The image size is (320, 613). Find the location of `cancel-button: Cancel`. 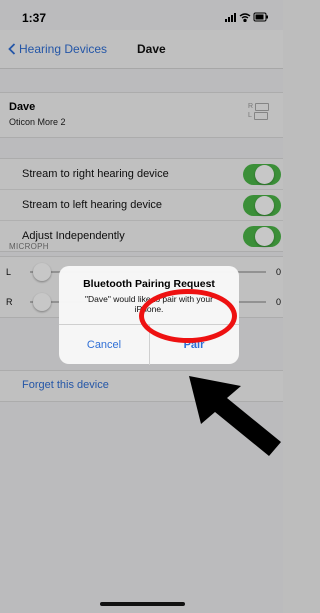

cancel-button: Cancel is located at coordinates (104, 345).